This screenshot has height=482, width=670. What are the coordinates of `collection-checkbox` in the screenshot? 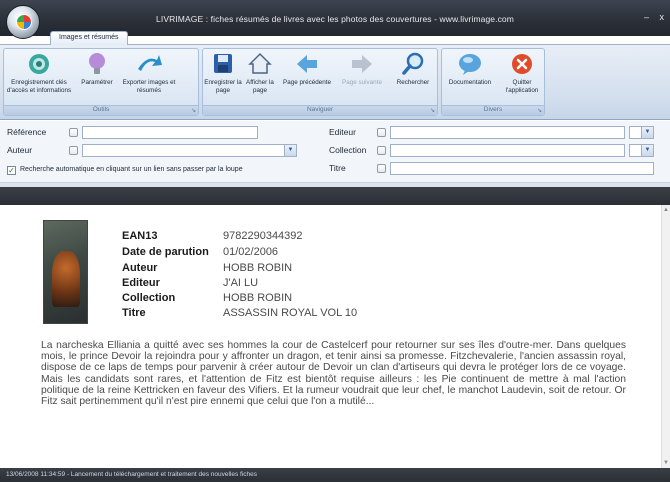 It's located at (381, 150).